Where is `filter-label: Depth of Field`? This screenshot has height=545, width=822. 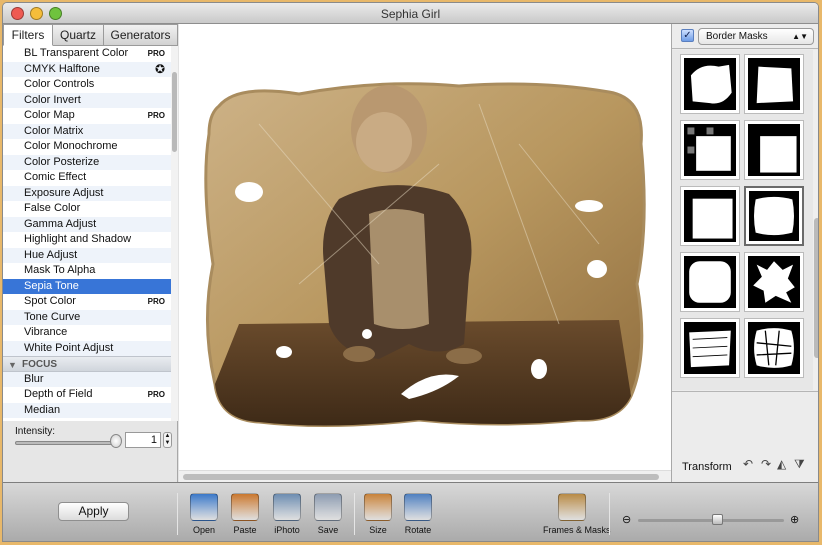
filter-label: Depth of Field is located at coordinates (58, 394).